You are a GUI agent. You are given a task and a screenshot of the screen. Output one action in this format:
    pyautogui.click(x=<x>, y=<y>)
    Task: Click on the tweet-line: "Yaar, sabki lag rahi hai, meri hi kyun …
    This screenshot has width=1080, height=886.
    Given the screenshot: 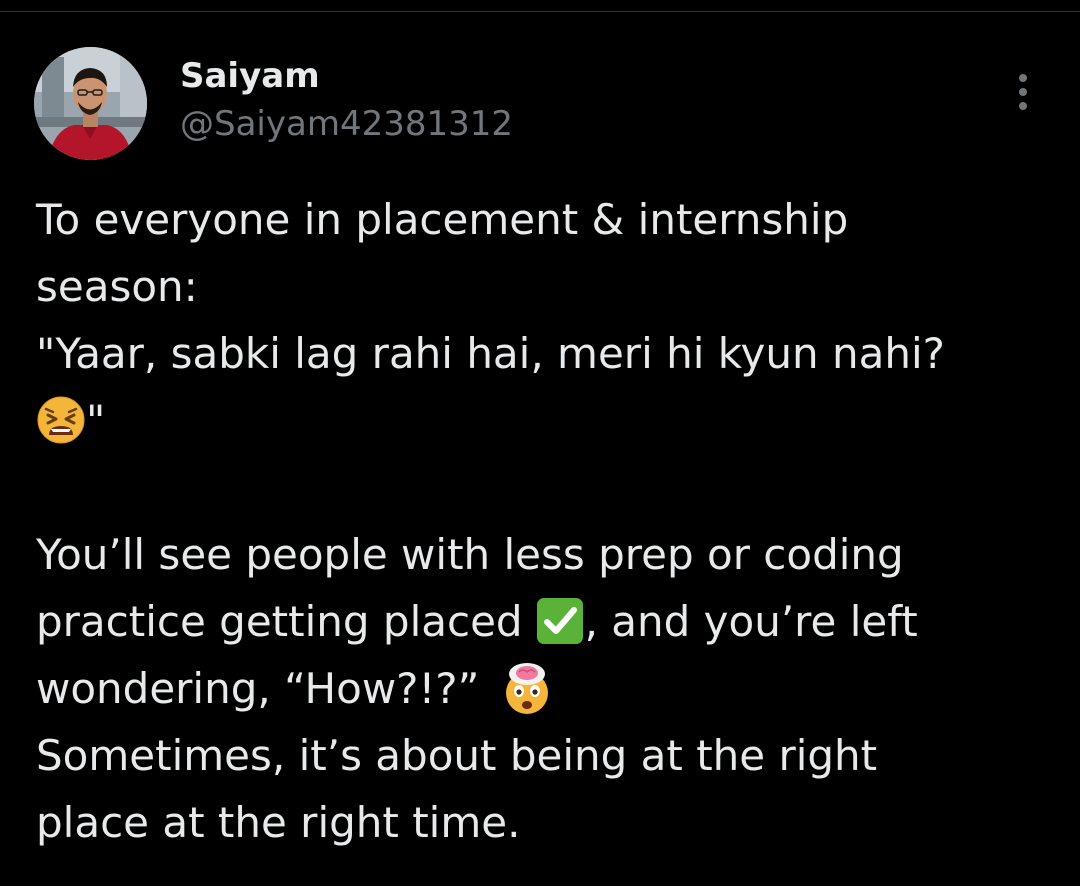 What is the action you would take?
    pyautogui.click(x=490, y=353)
    